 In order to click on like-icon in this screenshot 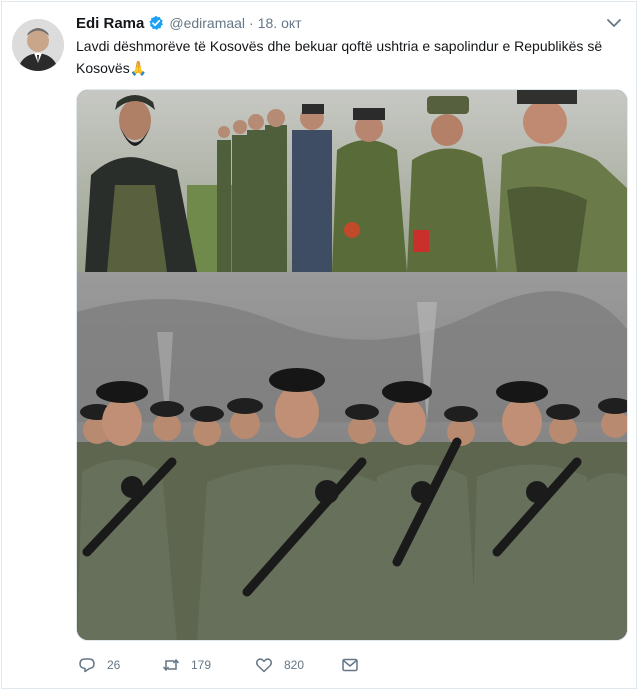, I will do `click(264, 665)`.